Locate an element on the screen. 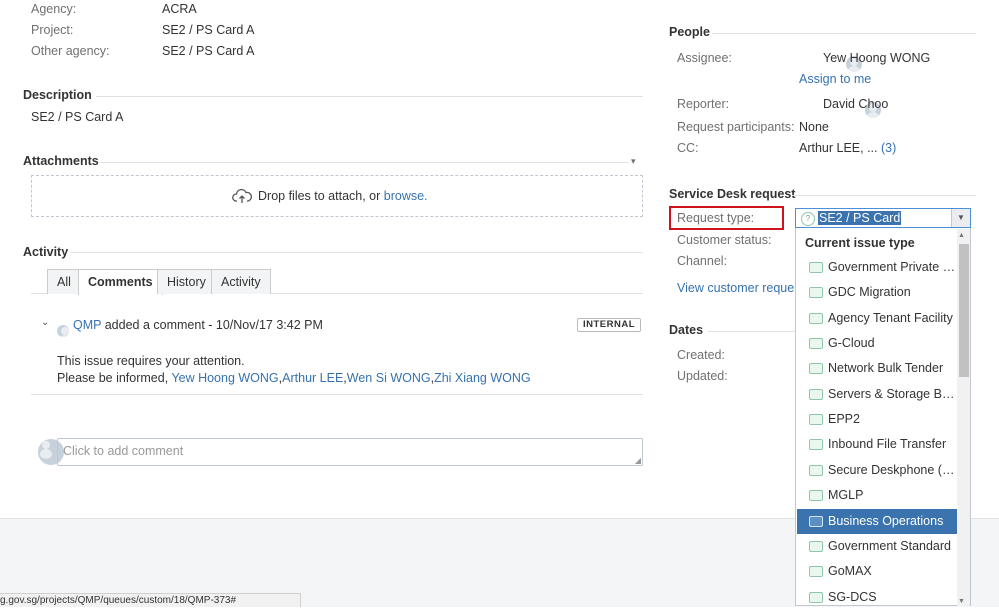 The image size is (999, 610). dropdown-option: Secure Deskphone (SDP) is located at coordinates (877, 470).